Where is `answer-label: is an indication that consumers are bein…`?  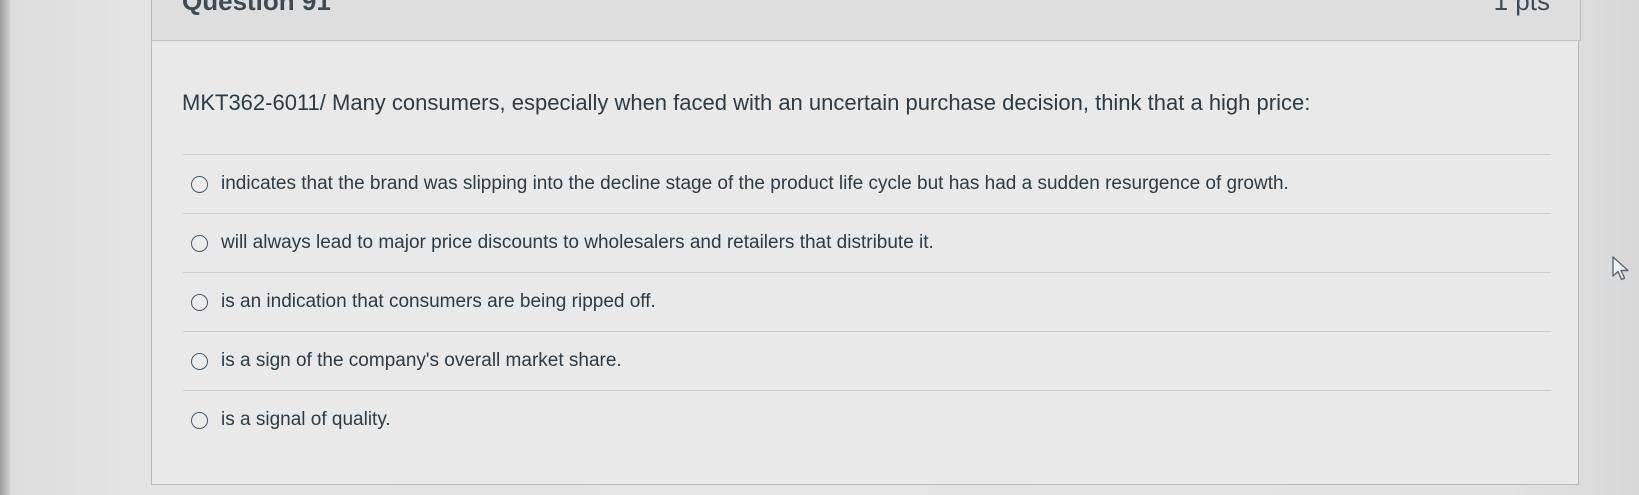
answer-label: is an indication that consumers are bein… is located at coordinates (438, 301).